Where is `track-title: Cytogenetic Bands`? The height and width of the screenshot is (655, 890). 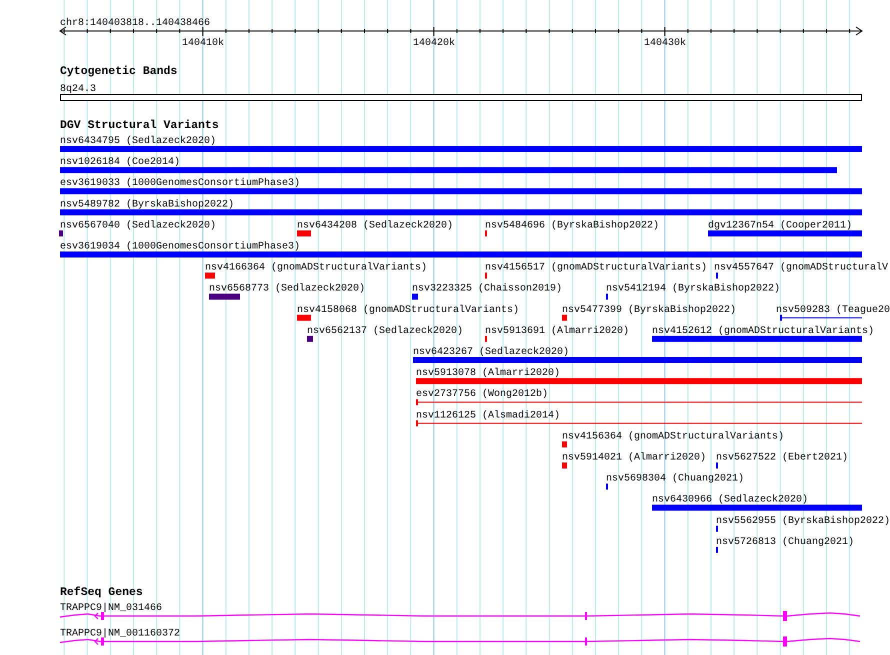
track-title: Cytogenetic Bands is located at coordinates (119, 71).